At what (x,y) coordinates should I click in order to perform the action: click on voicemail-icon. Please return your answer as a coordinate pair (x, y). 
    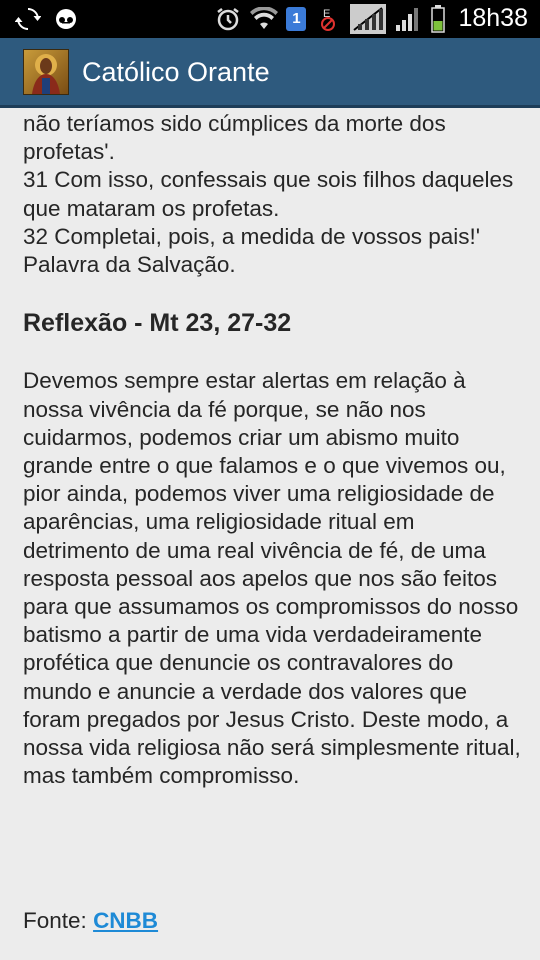
    Looking at the image, I should click on (66, 19).